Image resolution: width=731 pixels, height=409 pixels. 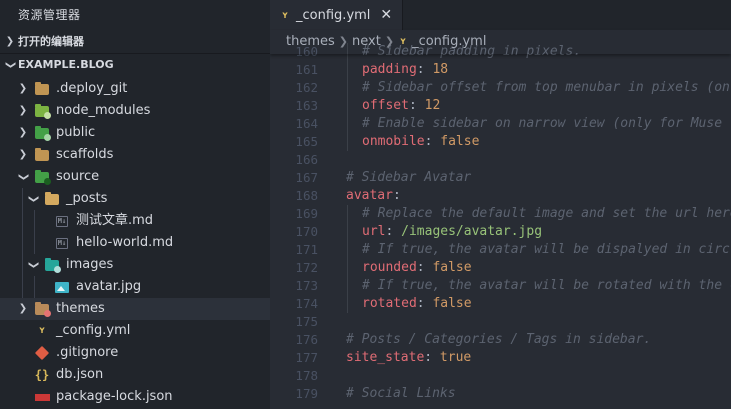 I want to click on tree-item-deploy-git: ❯ .deploy_git, so click(x=135, y=89).